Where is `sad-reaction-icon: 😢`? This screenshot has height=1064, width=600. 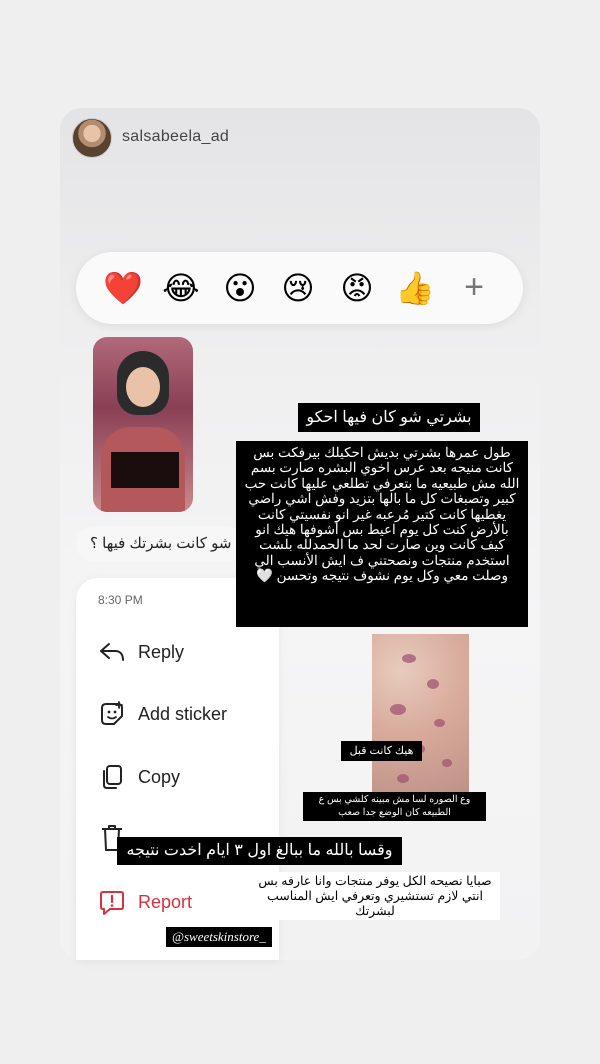
sad-reaction-icon: 😢 is located at coordinates (298, 288).